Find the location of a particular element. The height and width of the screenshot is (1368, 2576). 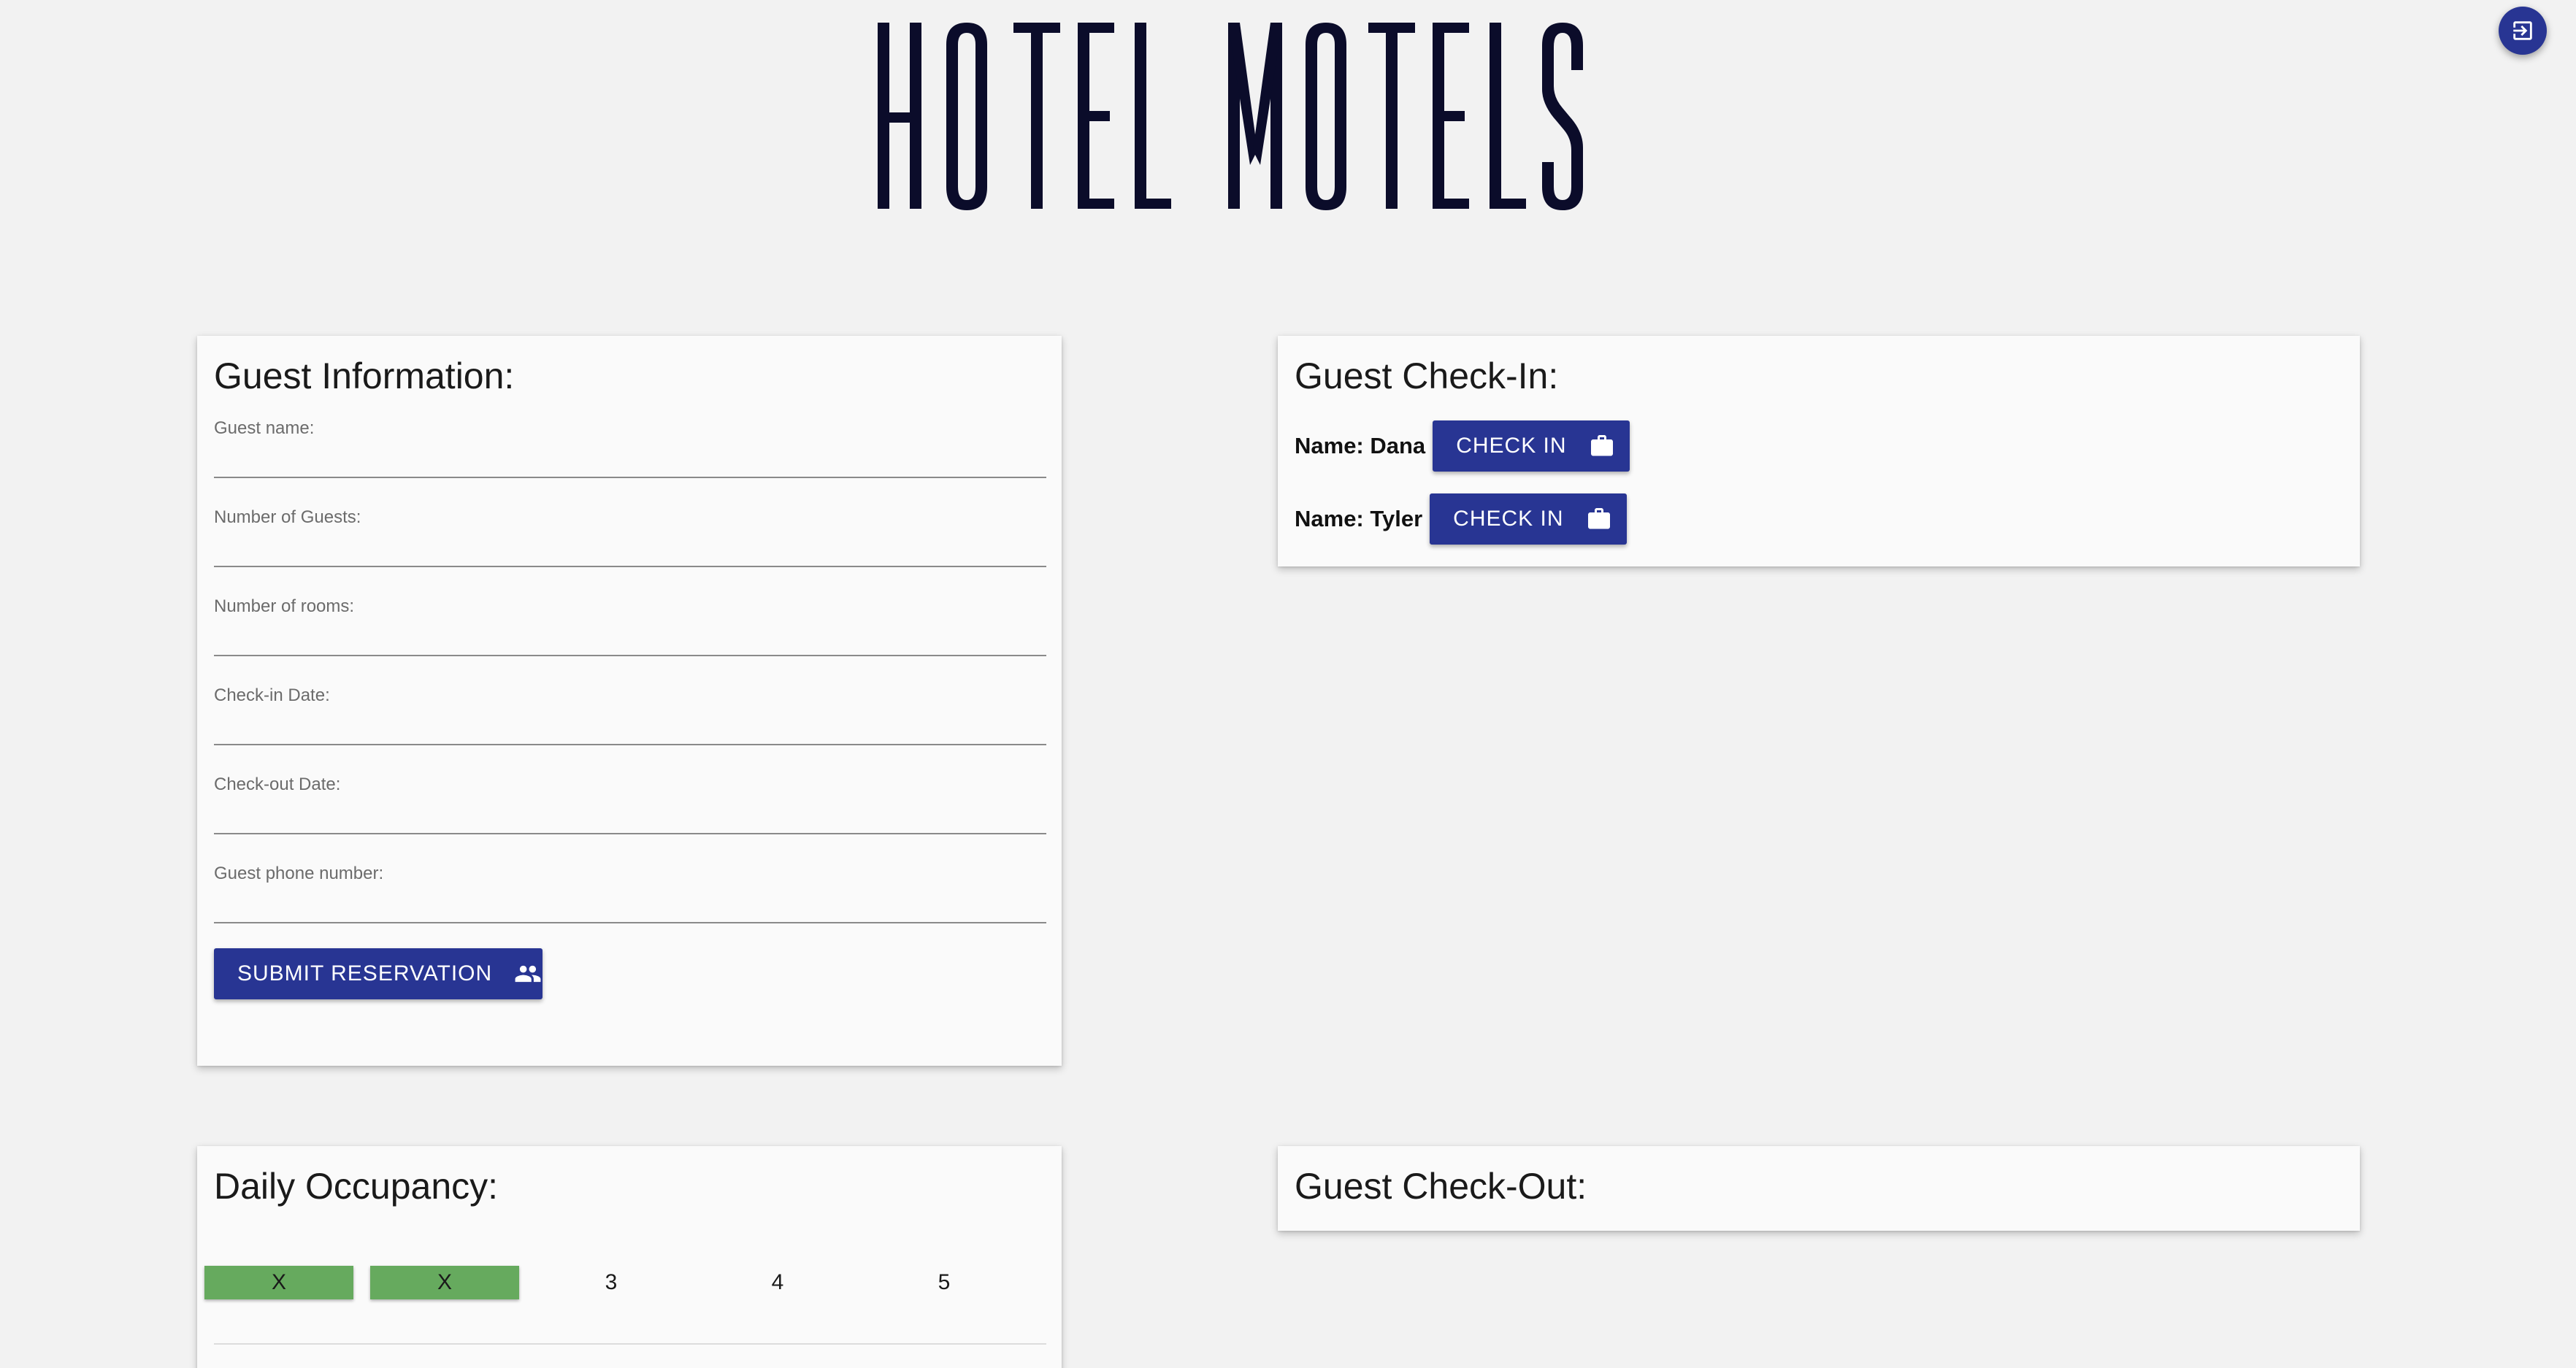

field-label: Check-in Date: is located at coordinates (272, 695).